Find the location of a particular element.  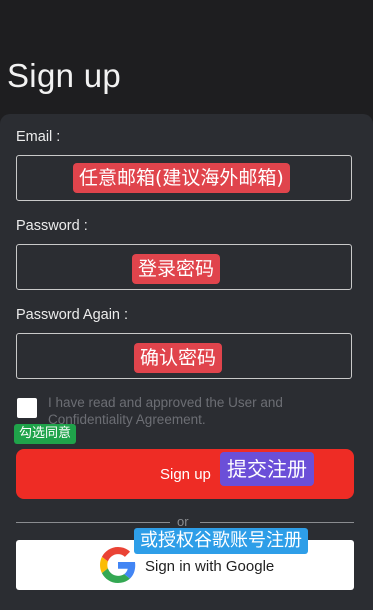

email-annotation-badge: 任意邮箱(建议海外邮箱) is located at coordinates (181, 178).